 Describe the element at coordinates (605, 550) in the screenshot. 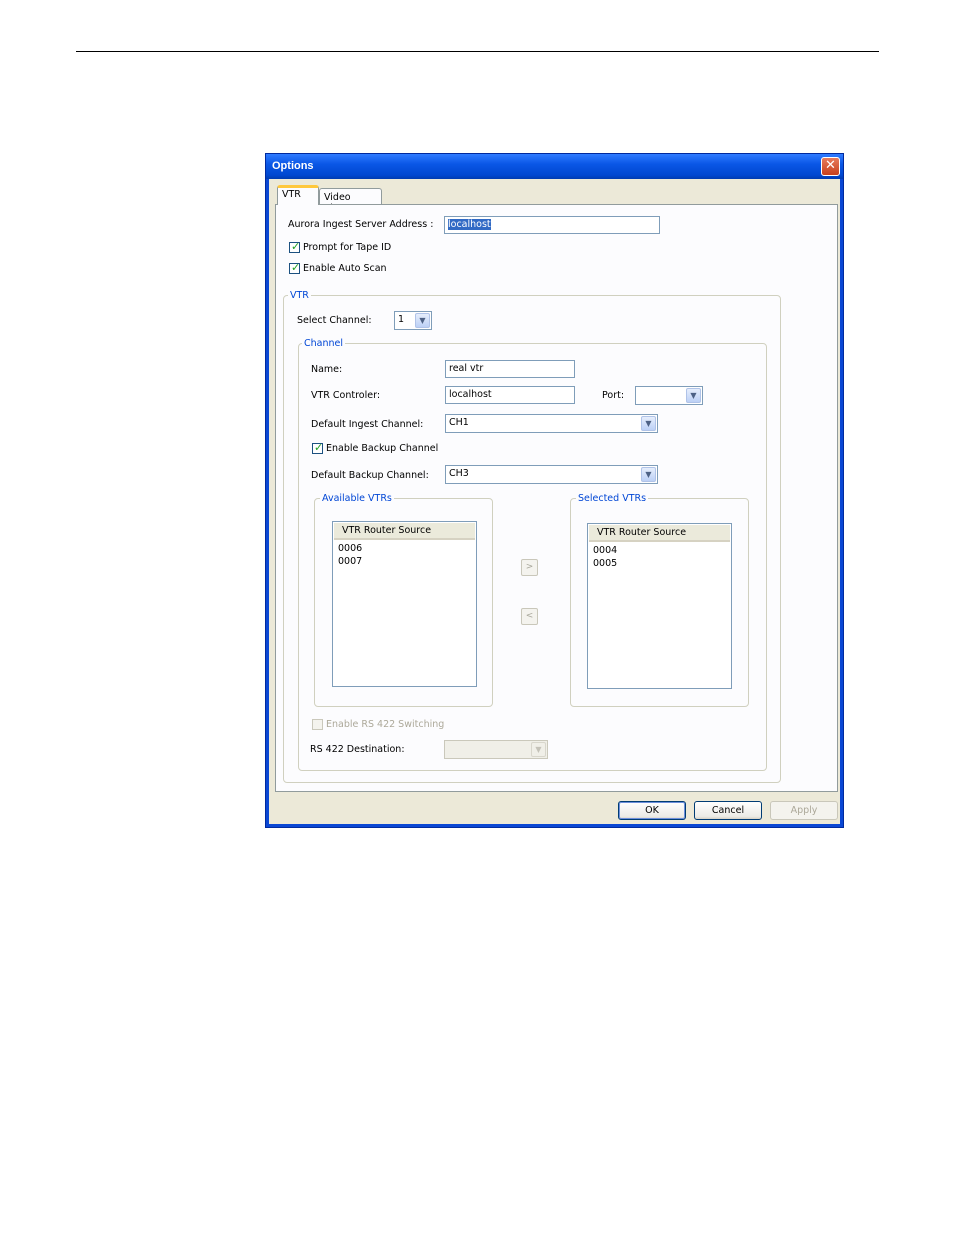

I see `list-item: 0004` at that location.